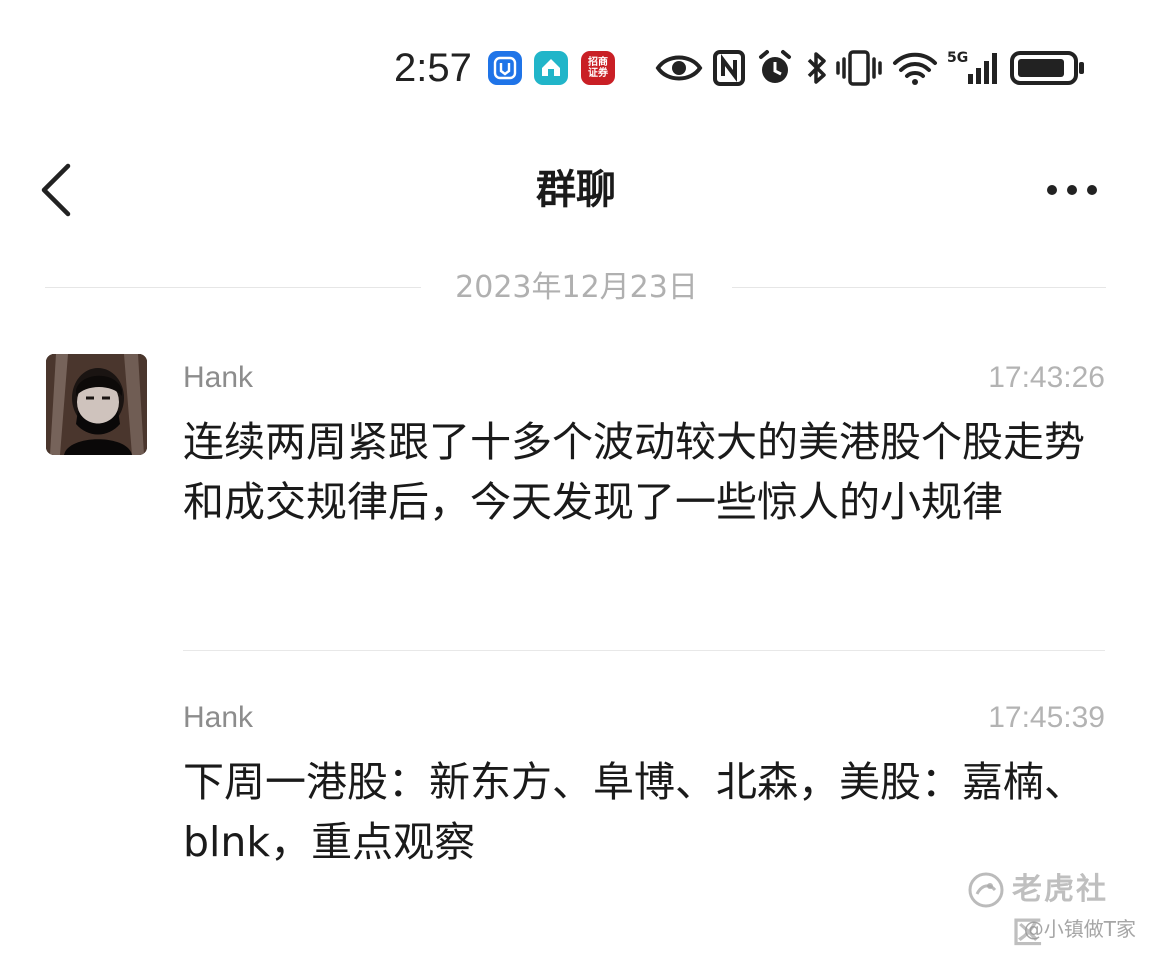  I want to click on message-time: 17:43:26, so click(1046, 377).